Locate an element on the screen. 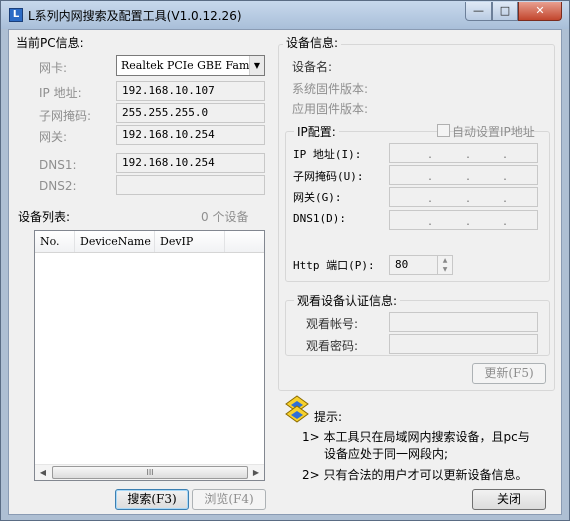 The width and height of the screenshot is (570, 521). browse-button: 浏览(F4) is located at coordinates (229, 499).